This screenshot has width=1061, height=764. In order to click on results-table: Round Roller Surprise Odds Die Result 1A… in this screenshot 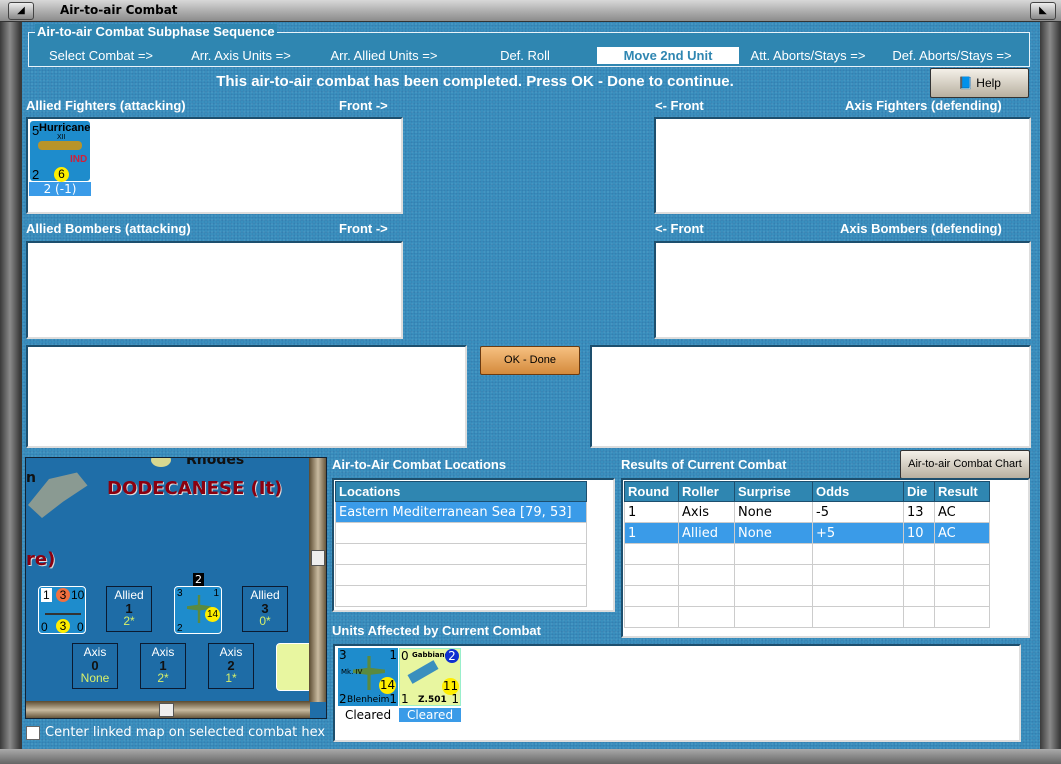, I will do `click(825, 558)`.